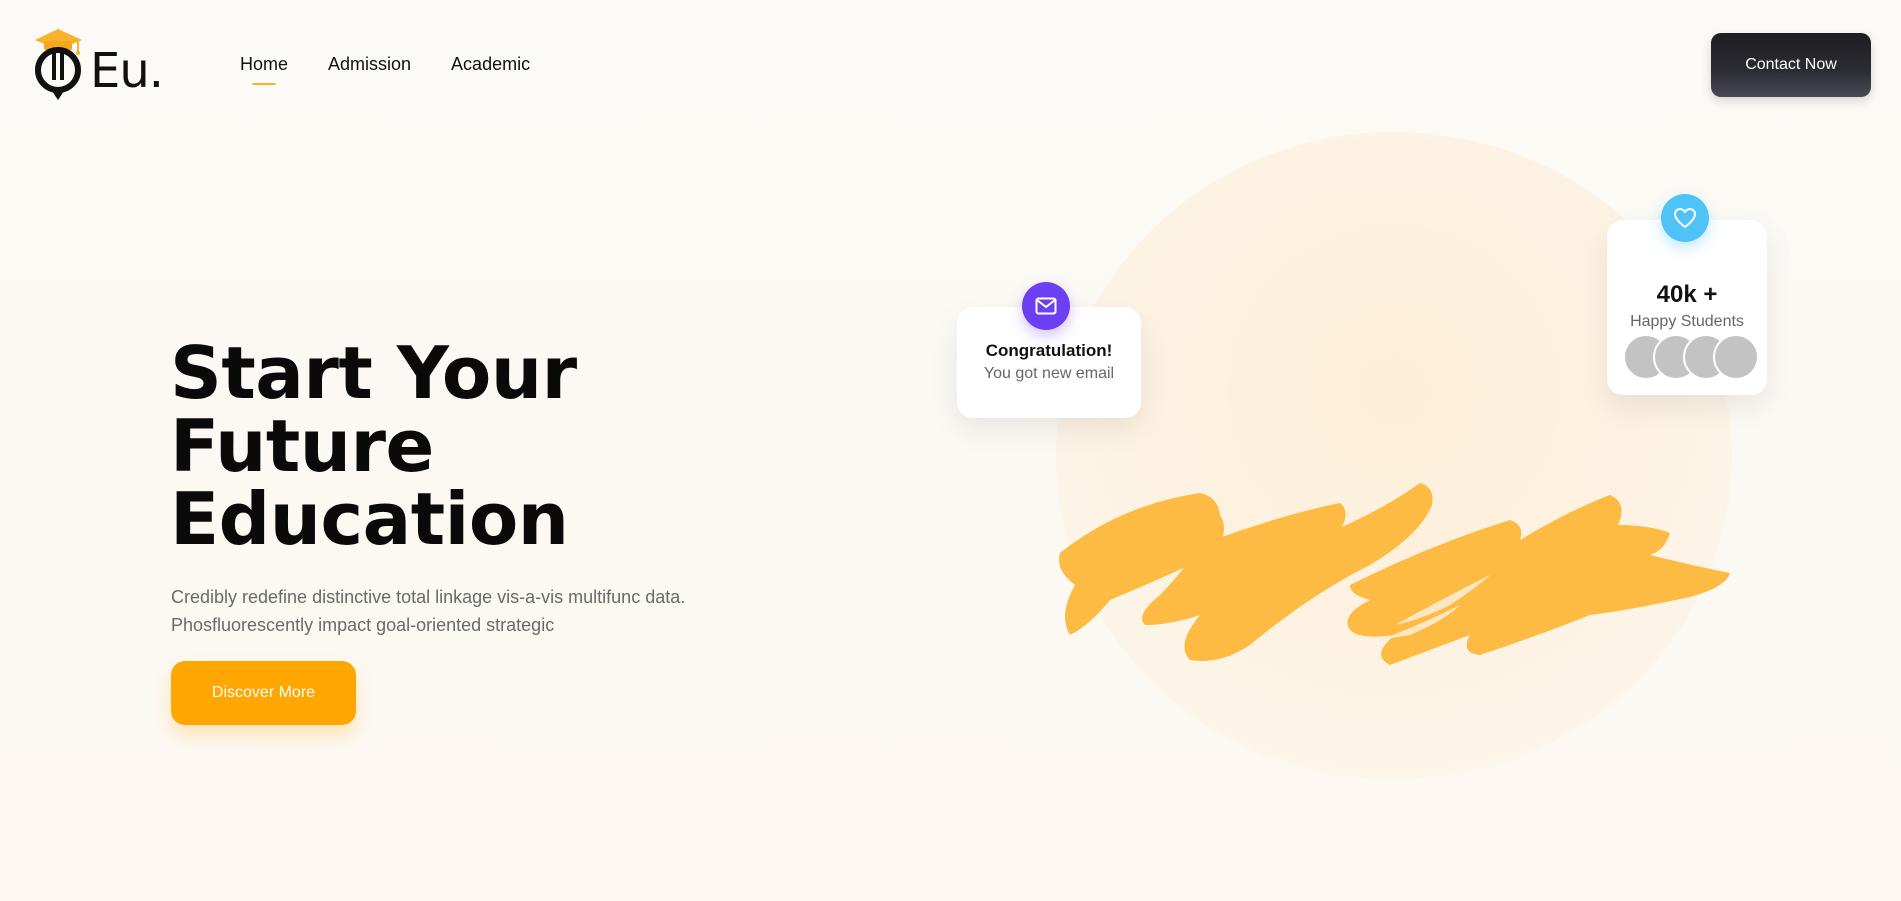 This screenshot has width=1901, height=901. I want to click on brand-logo: Eu., so click(102, 64).